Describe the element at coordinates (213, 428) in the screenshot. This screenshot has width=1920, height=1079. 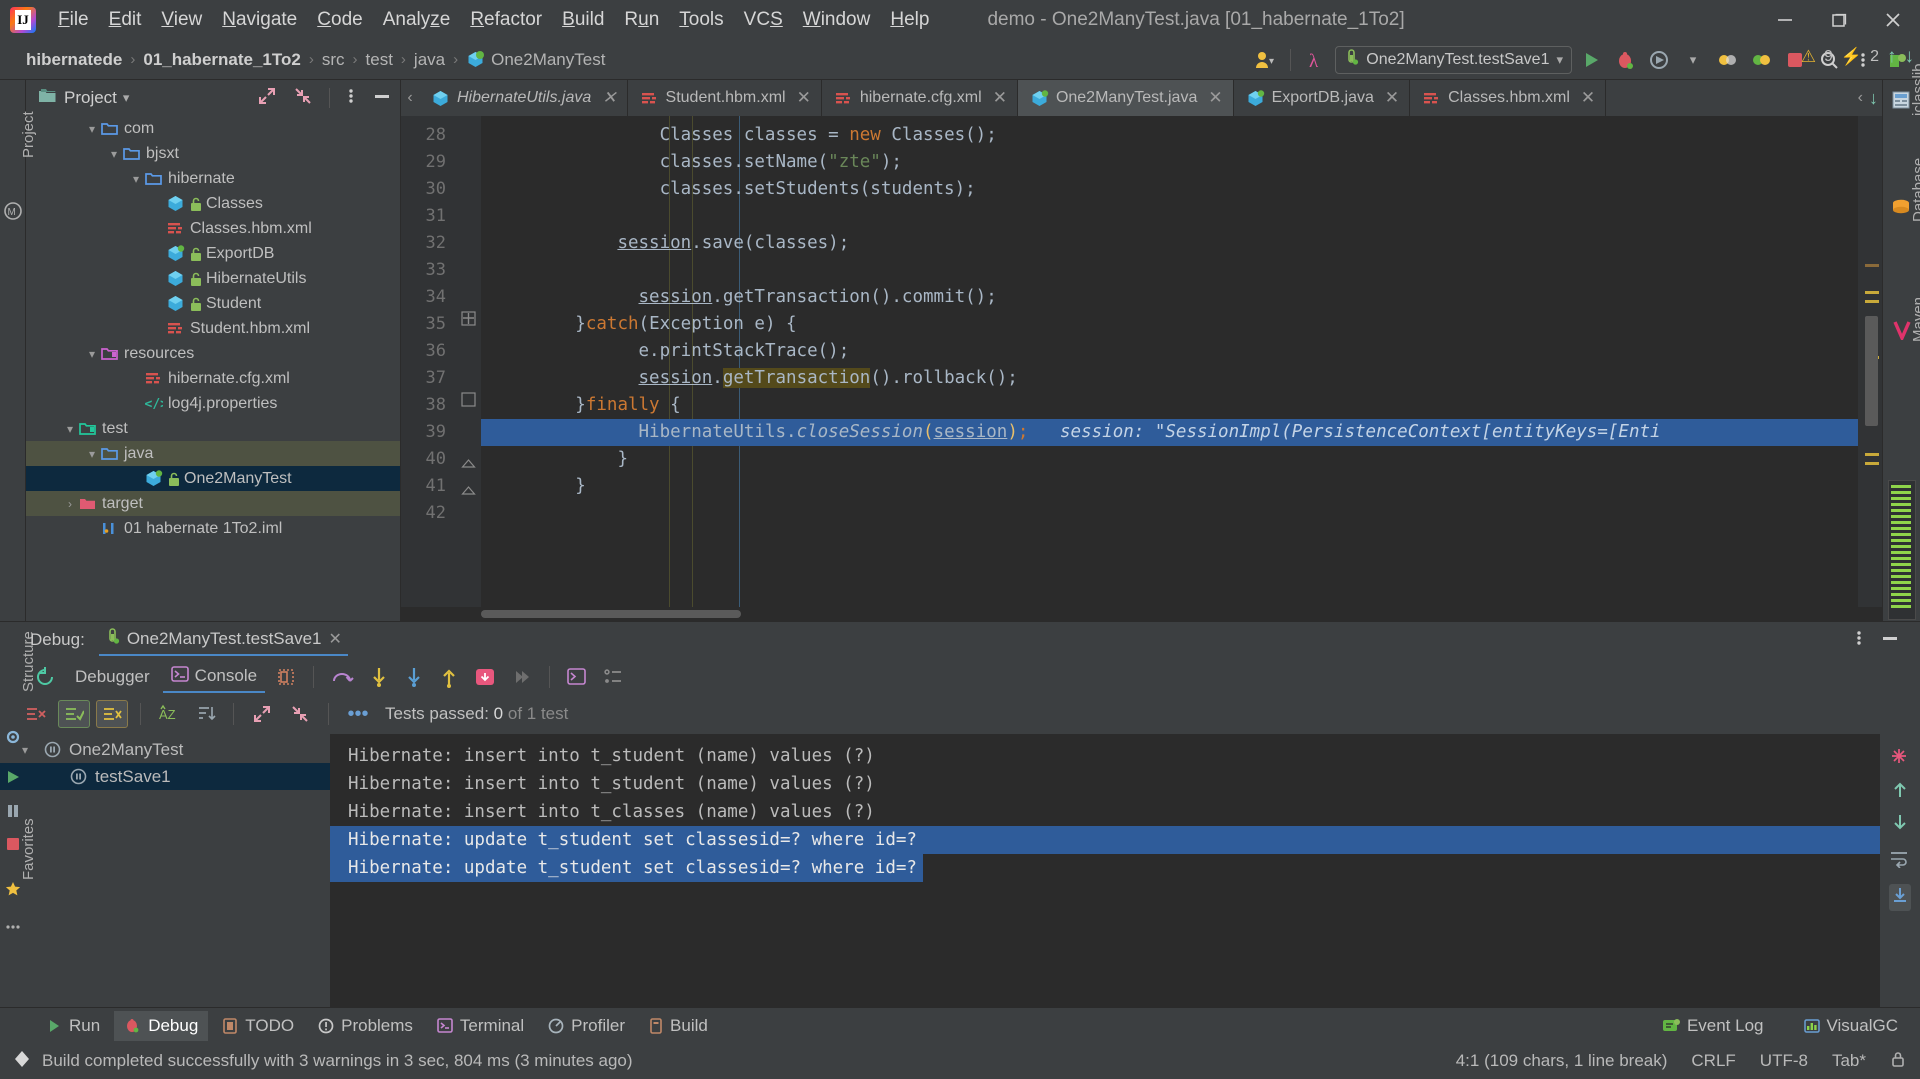
I see `tree-node-test: ▾ test` at that location.